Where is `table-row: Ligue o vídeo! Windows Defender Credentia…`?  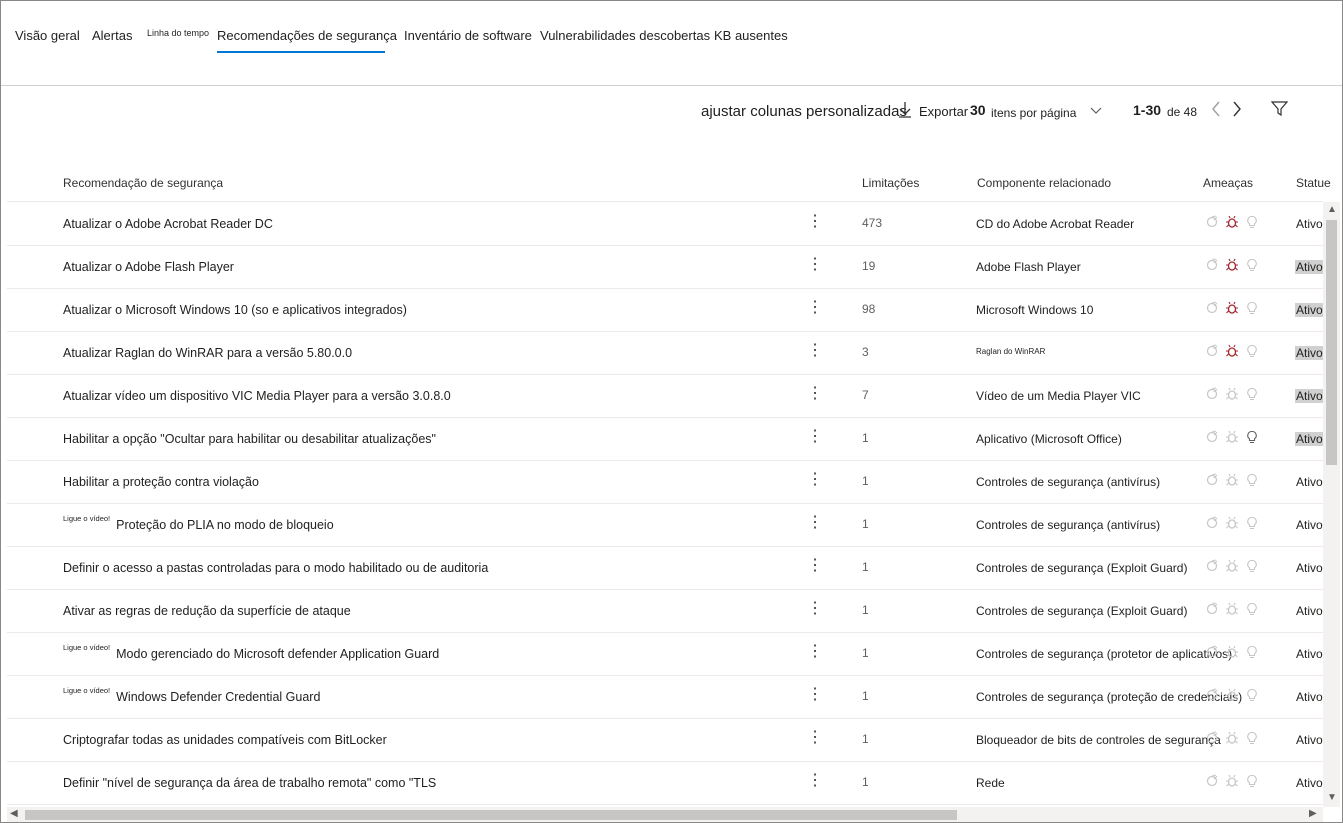 table-row: Ligue o vídeo! Windows Defender Credentia… is located at coordinates (665, 697).